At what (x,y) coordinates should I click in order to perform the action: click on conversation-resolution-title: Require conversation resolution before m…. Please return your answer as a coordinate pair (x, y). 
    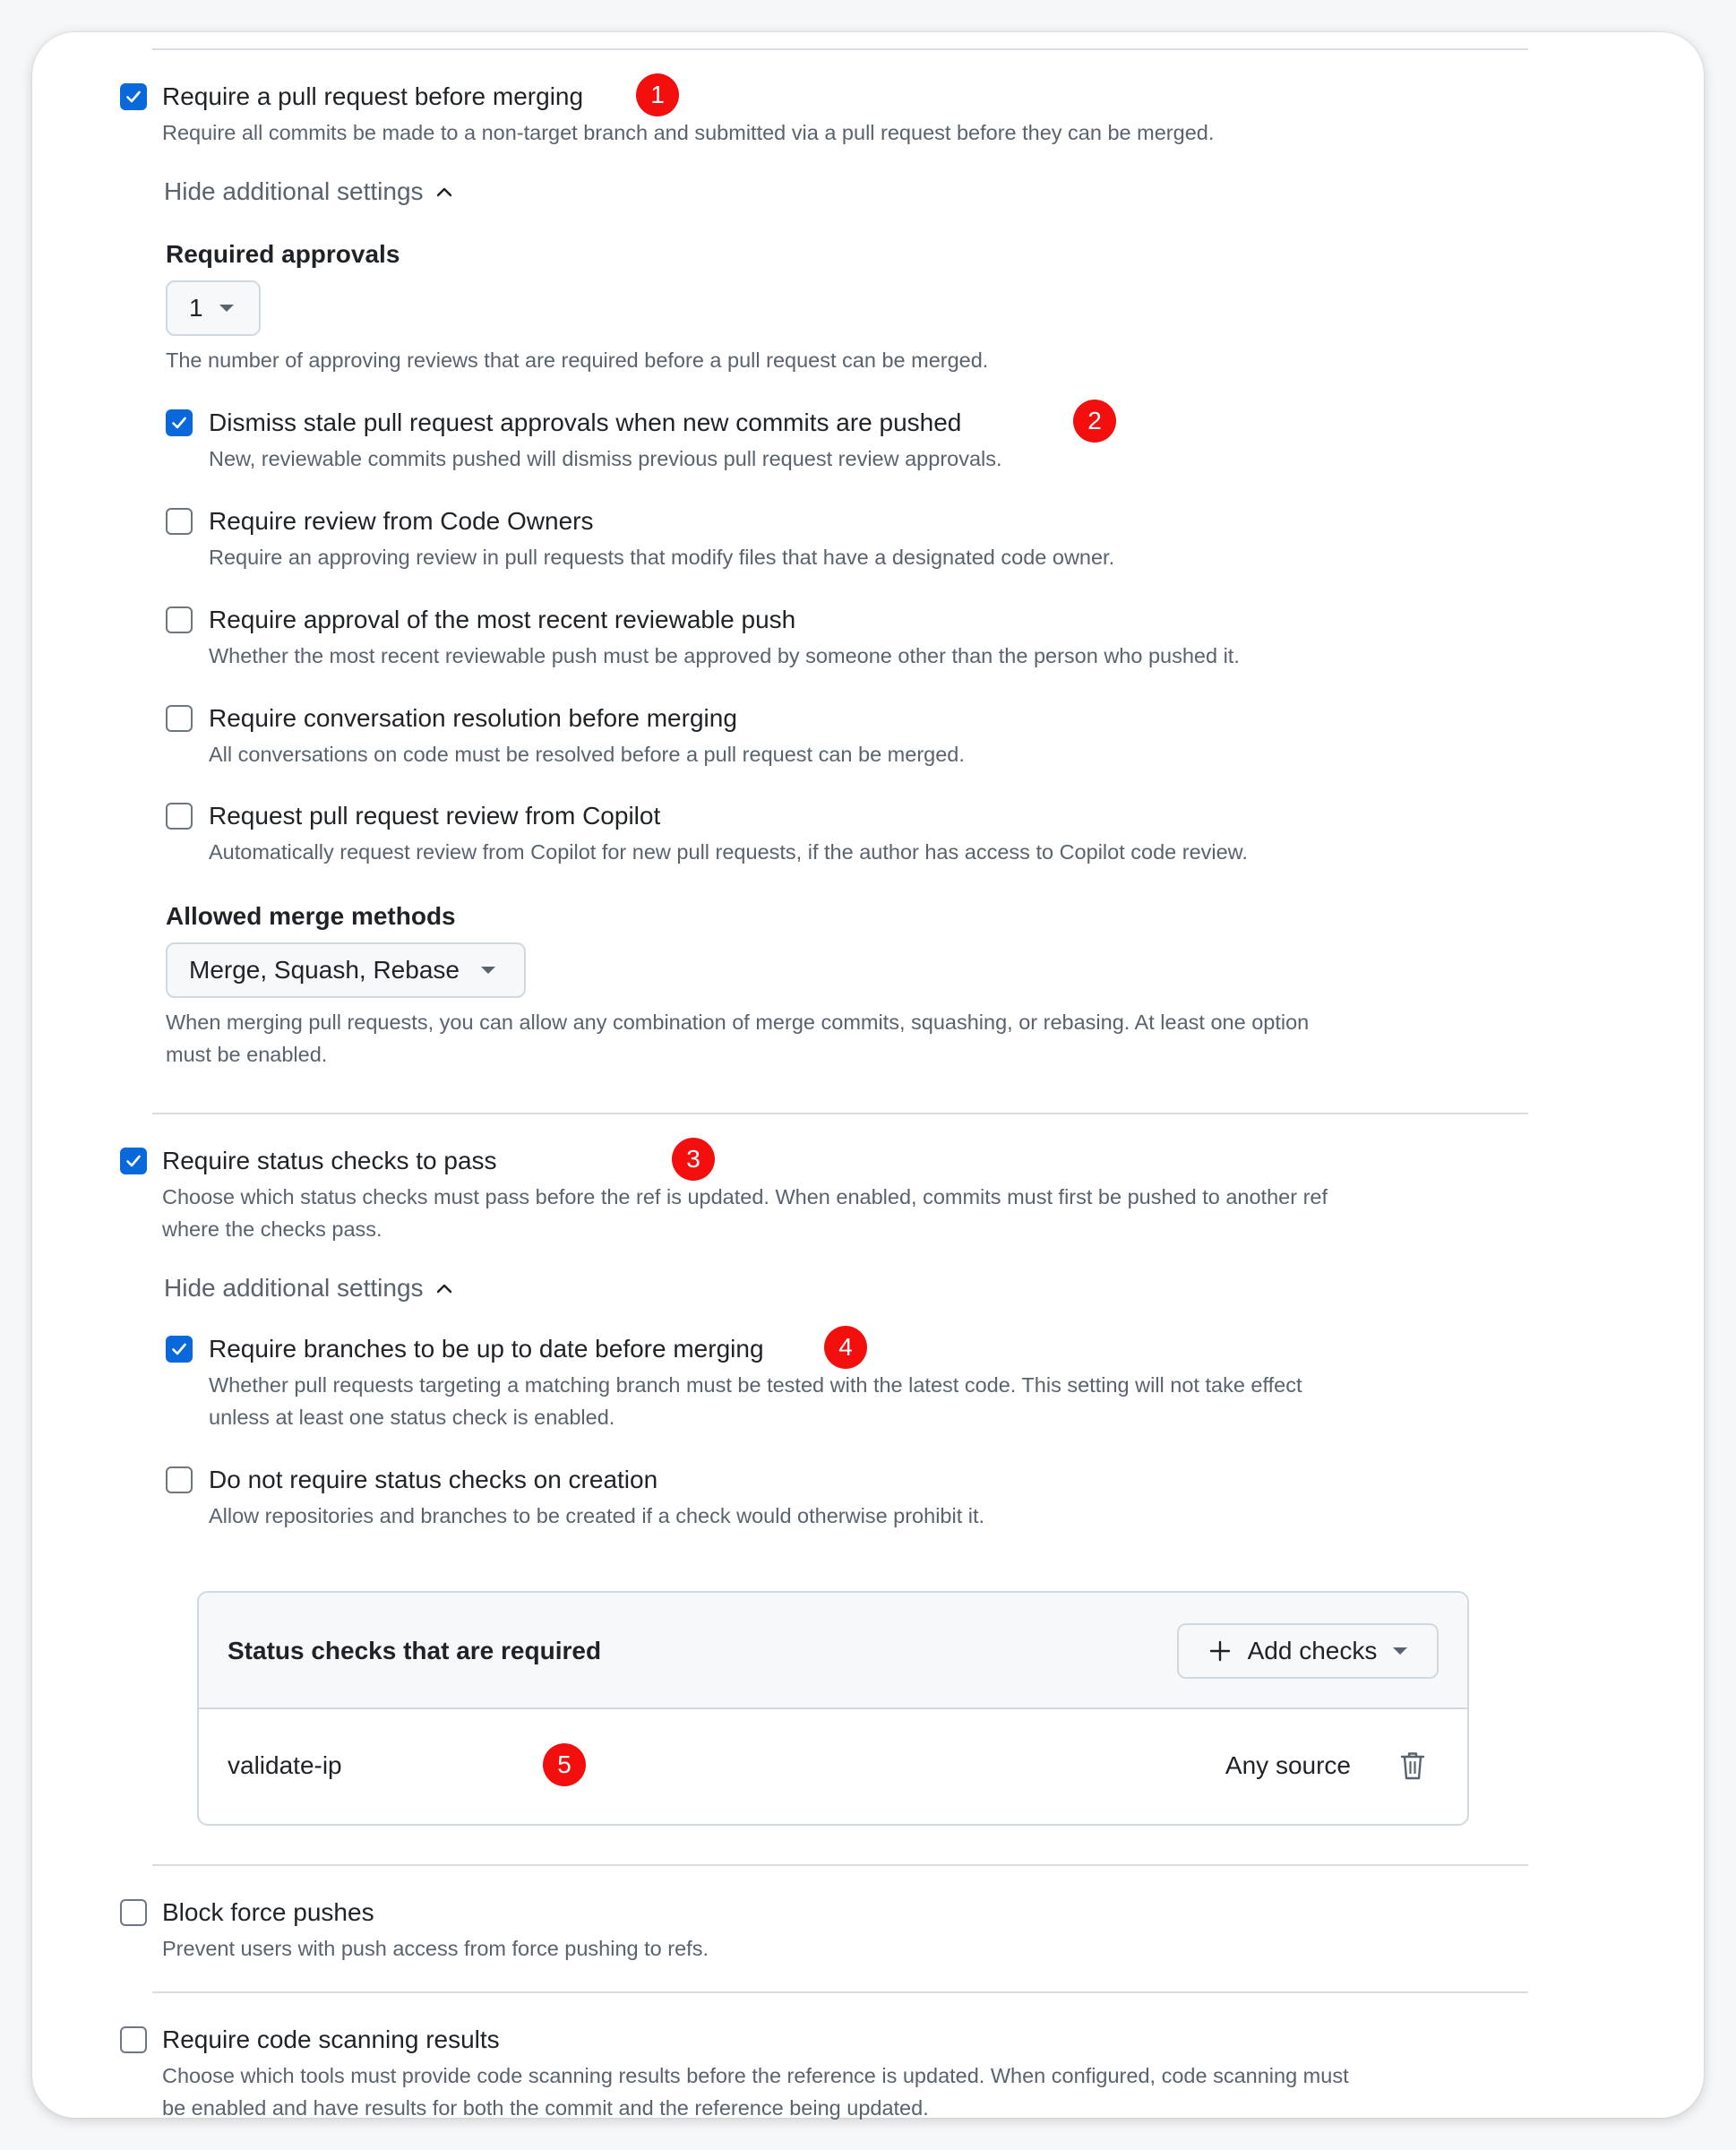
    Looking at the image, I should click on (473, 718).